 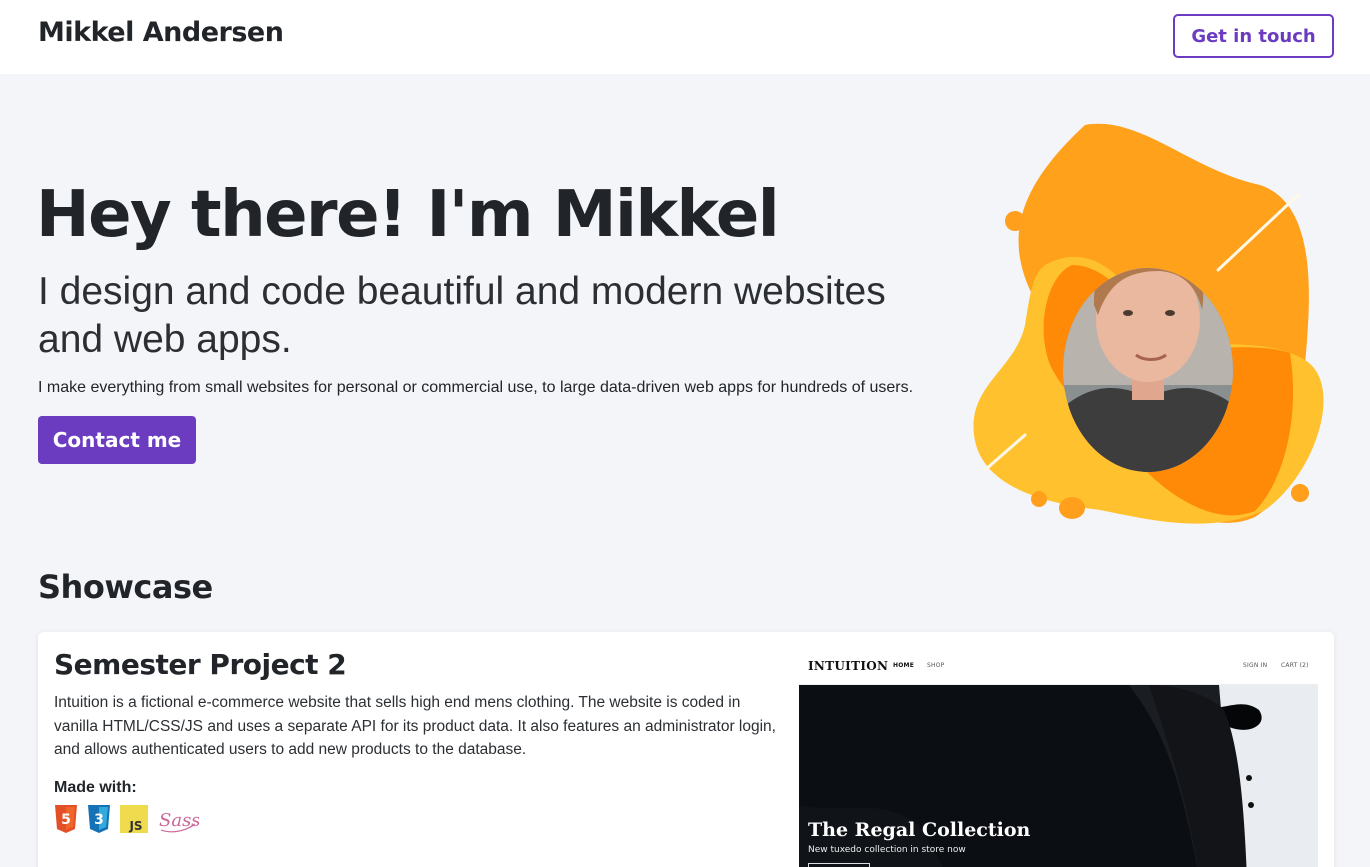 I want to click on svg-text: Sass, so click(x=179, y=820).